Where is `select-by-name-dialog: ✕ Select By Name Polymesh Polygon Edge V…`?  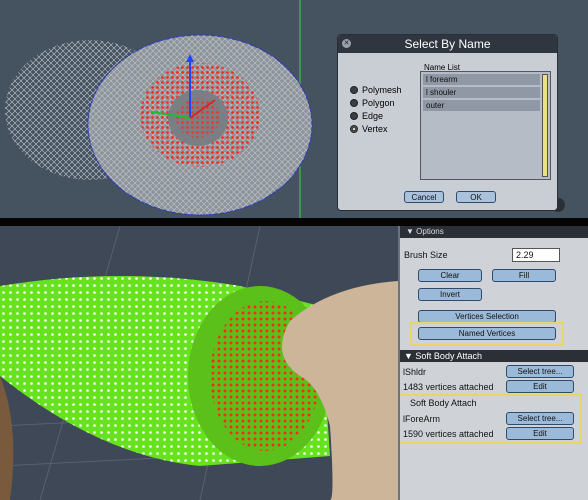
select-by-name-dialog: ✕ Select By Name Polymesh Polygon Edge V… is located at coordinates (447, 122).